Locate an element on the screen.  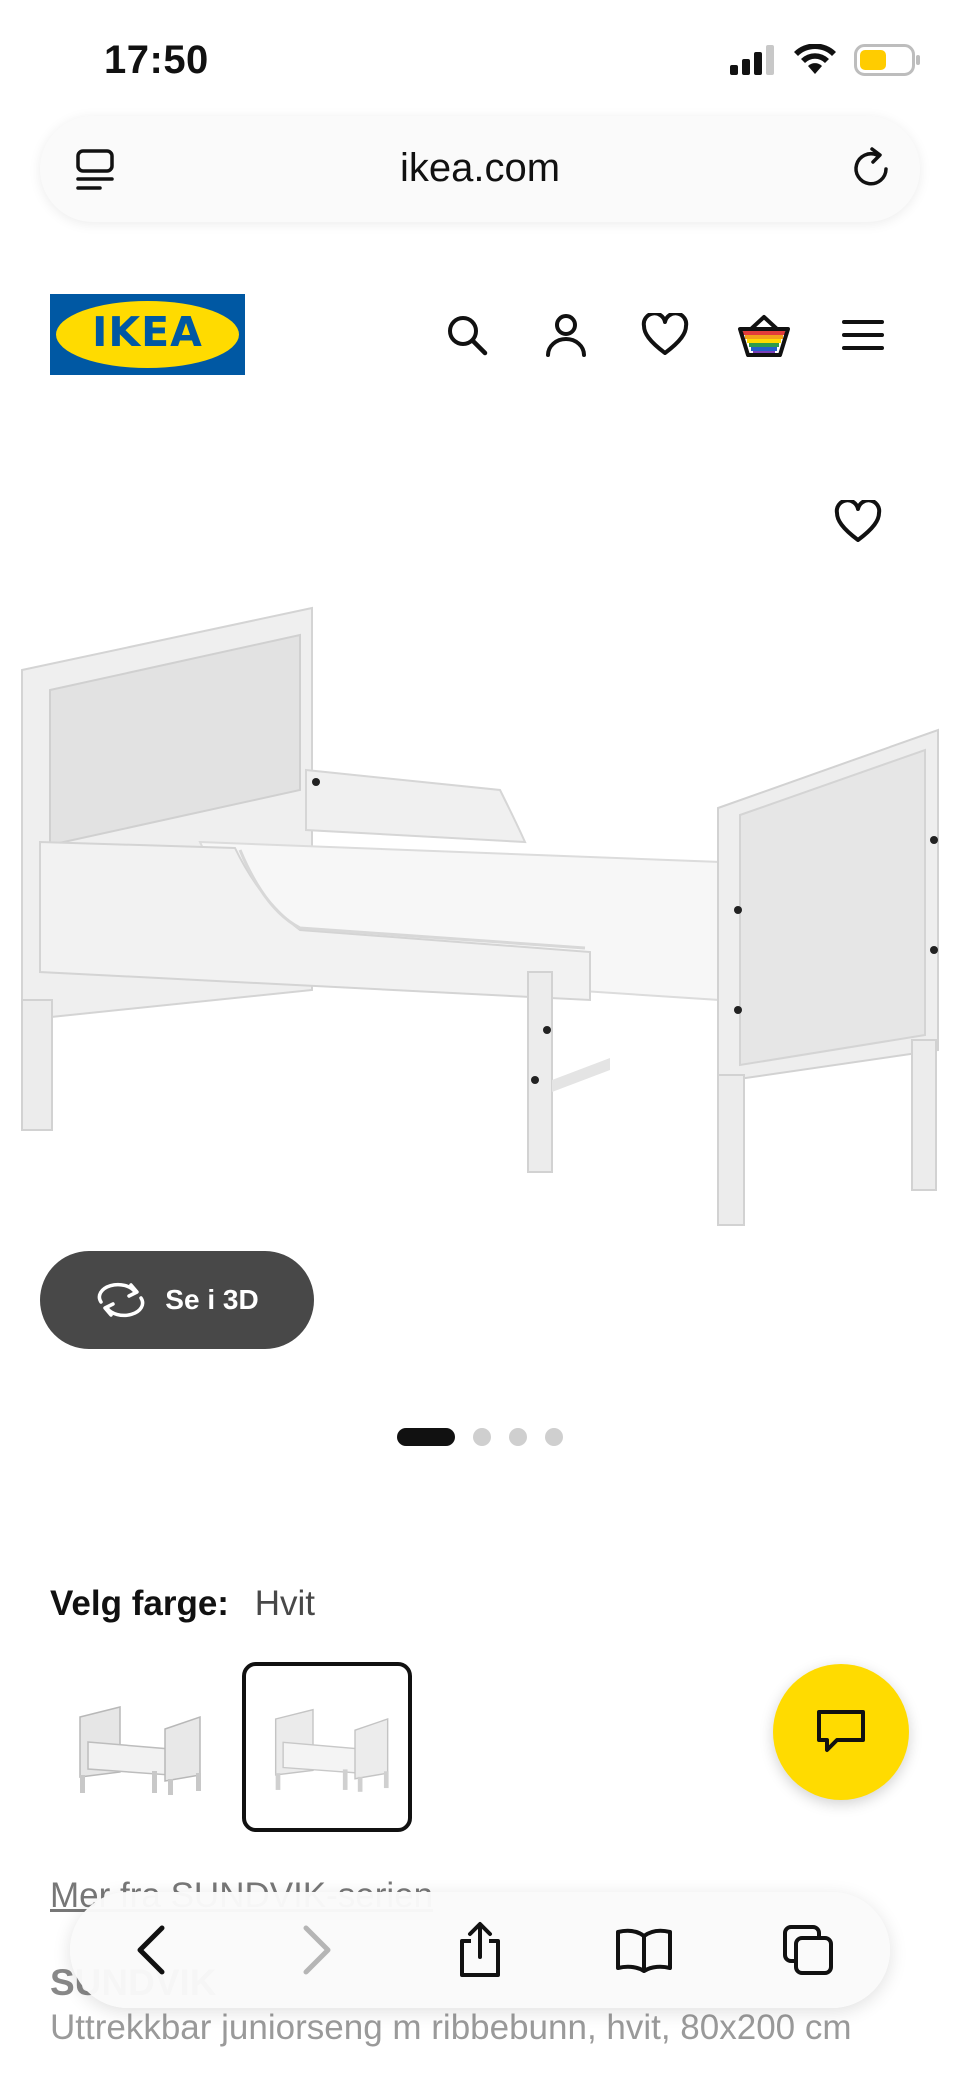
address-bar: ikea.com is located at coordinates (480, 169).